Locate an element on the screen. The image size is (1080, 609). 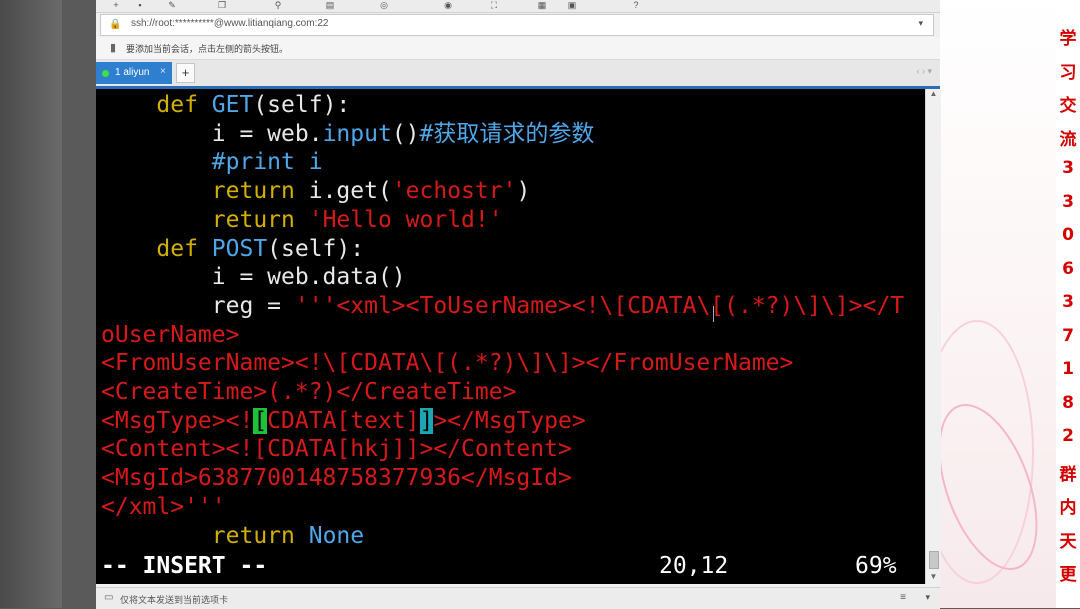
vim-mode: -- INSERT -- is located at coordinates (184, 566).